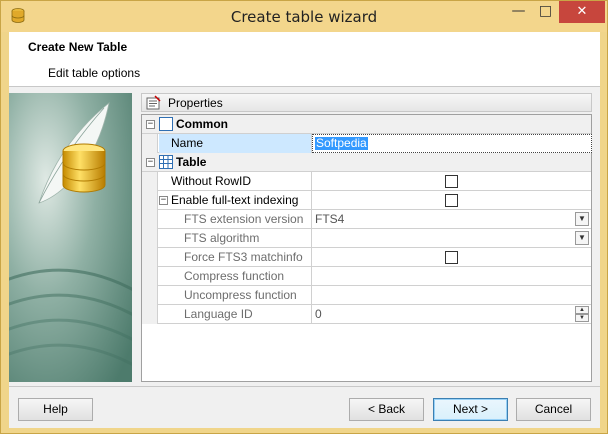  I want to click on cancel-button: Cancel, so click(553, 409).